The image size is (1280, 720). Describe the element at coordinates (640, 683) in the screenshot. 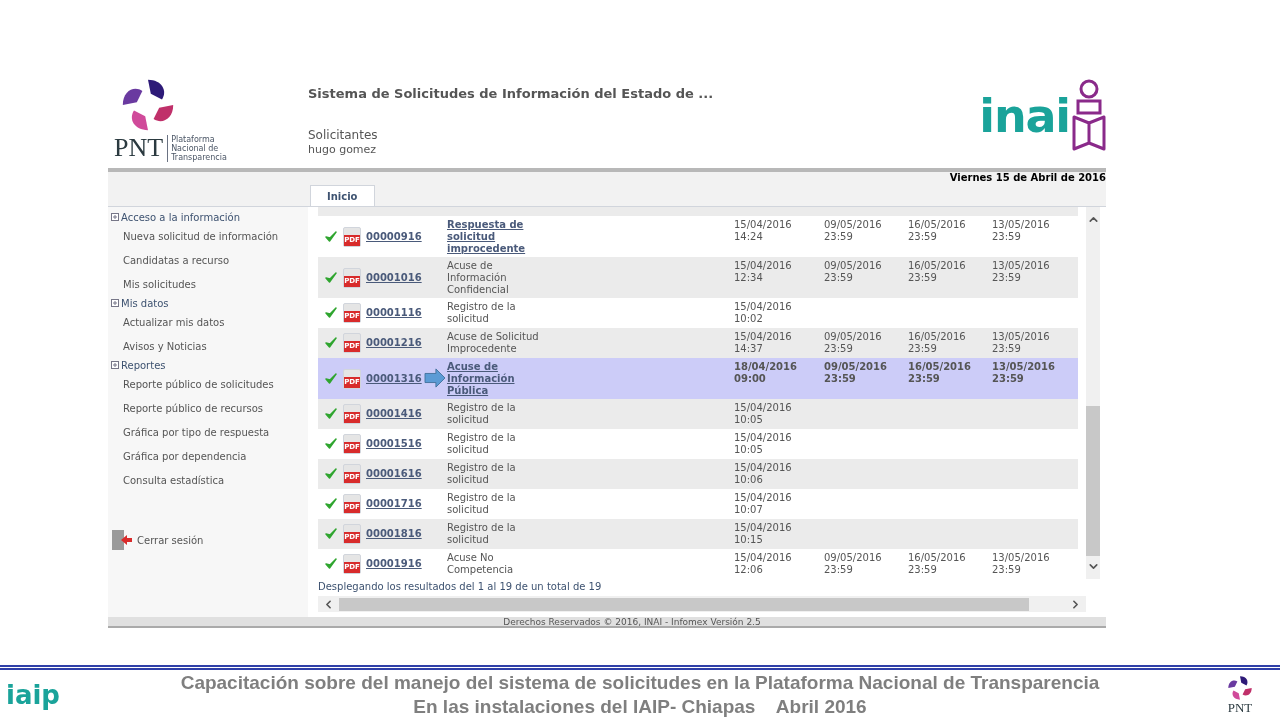

I see `slide-caption: Capacitación sobre del manejo del sistema de solicitudes en la Plataforma Nacional de Transparencia` at that location.